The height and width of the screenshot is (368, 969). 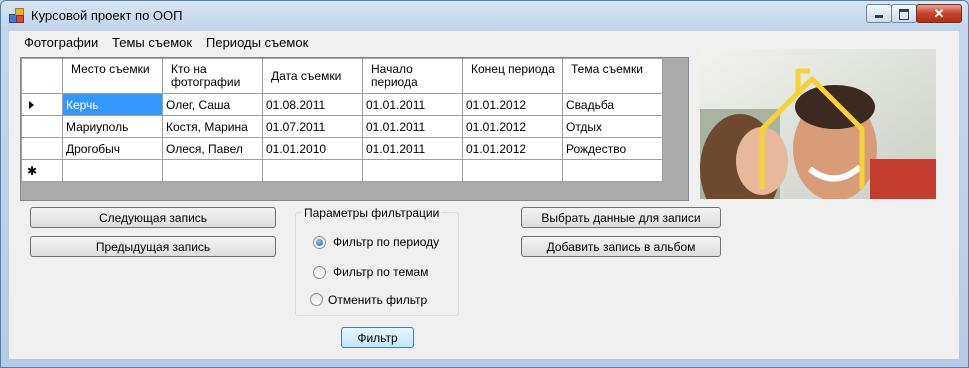 I want to click on cell: Свадьба, so click(x=612, y=104).